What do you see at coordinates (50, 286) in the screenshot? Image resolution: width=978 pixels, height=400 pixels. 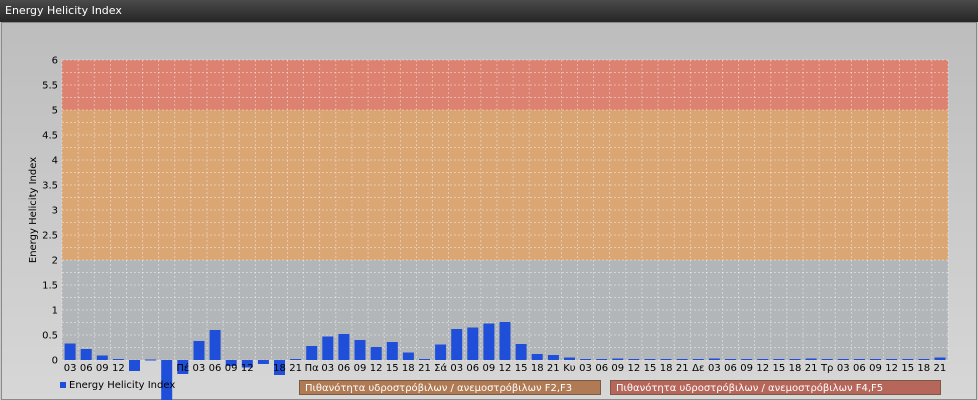 I see `y-tick-label: 1.5` at bounding box center [50, 286].